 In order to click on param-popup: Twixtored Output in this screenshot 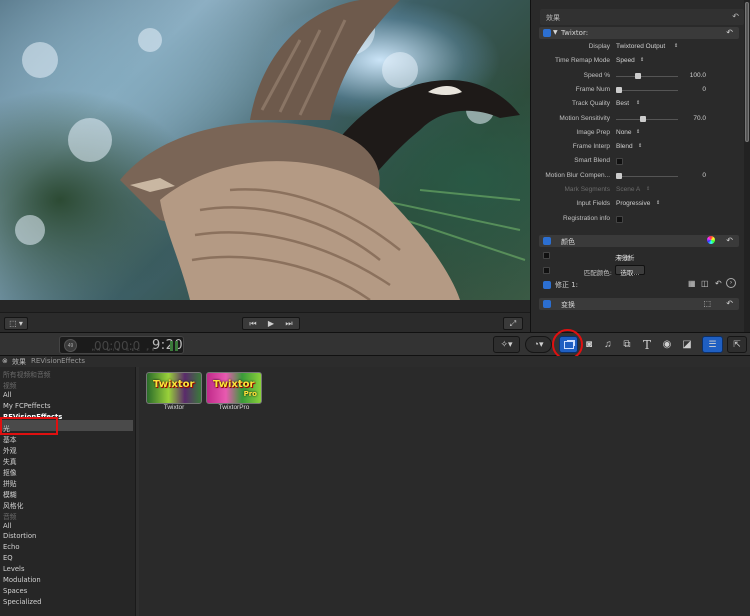, I will do `click(640, 46)`.